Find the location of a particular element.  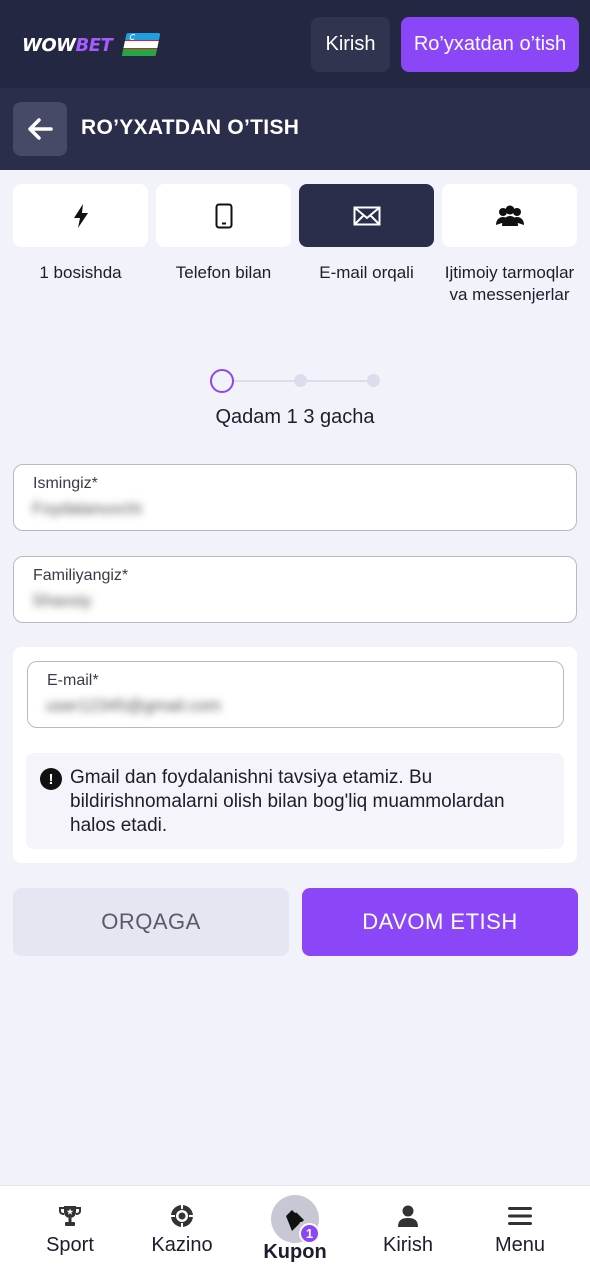

tab-email is located at coordinates (366, 215).